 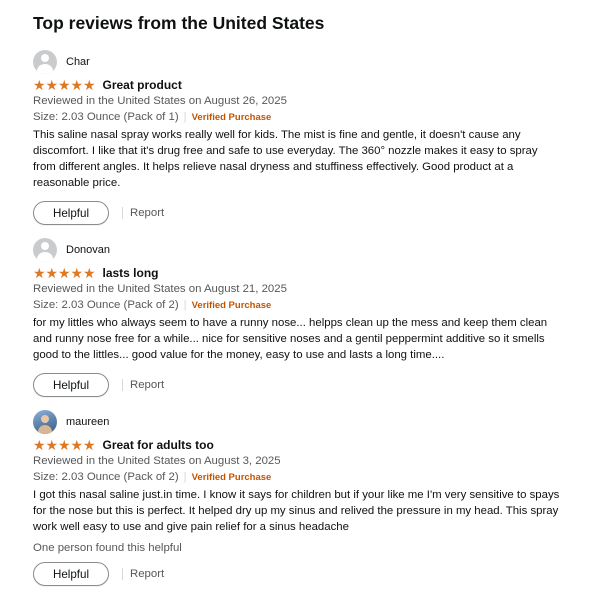 What do you see at coordinates (45, 422) in the screenshot?
I see `profile-photo` at bounding box center [45, 422].